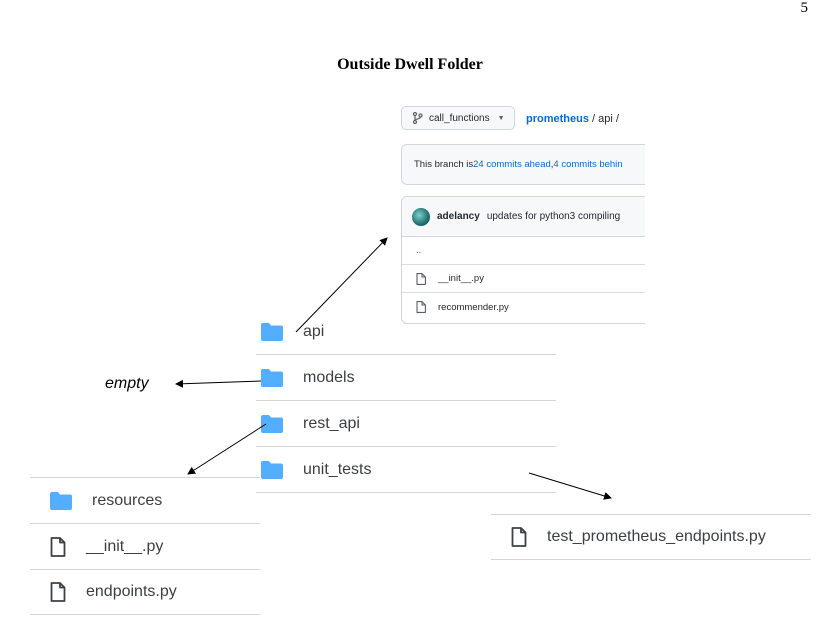  I want to click on folder-row-models: models, so click(406, 378).